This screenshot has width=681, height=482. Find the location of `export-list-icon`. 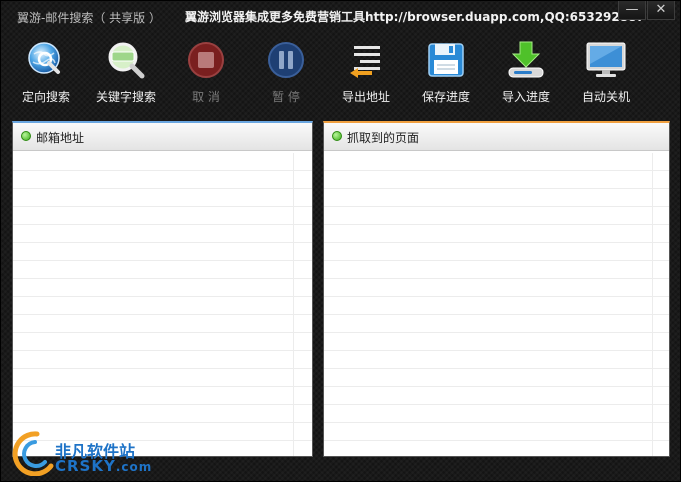

export-list-icon is located at coordinates (365, 62).